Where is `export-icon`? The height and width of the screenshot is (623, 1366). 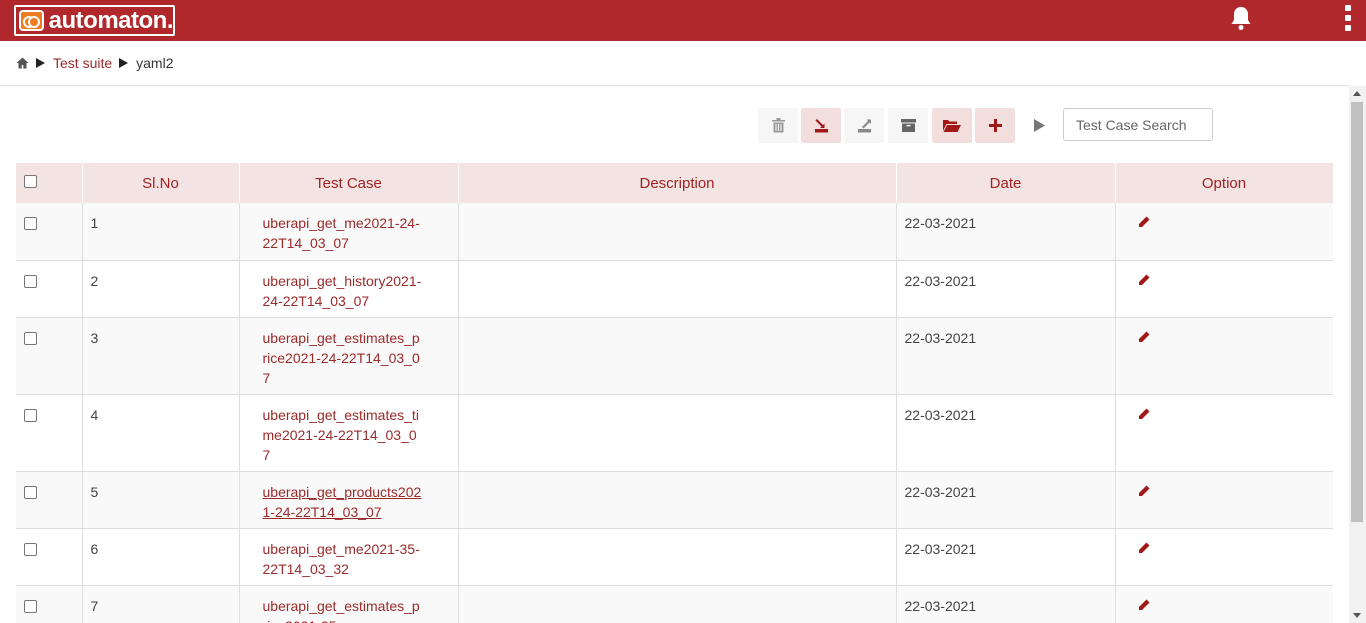 export-icon is located at coordinates (864, 126).